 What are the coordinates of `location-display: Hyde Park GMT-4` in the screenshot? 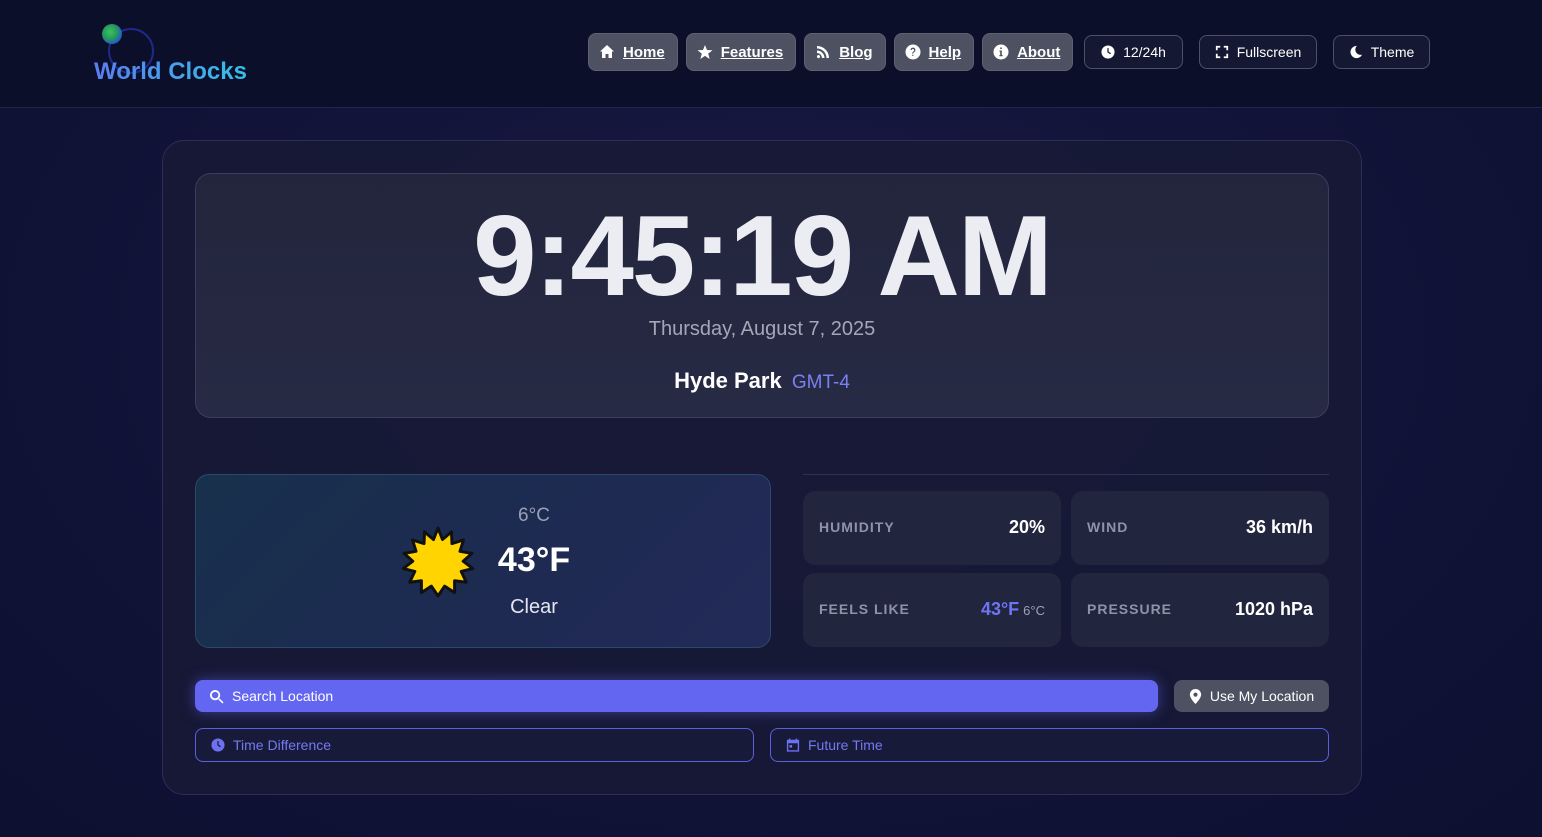 It's located at (762, 381).